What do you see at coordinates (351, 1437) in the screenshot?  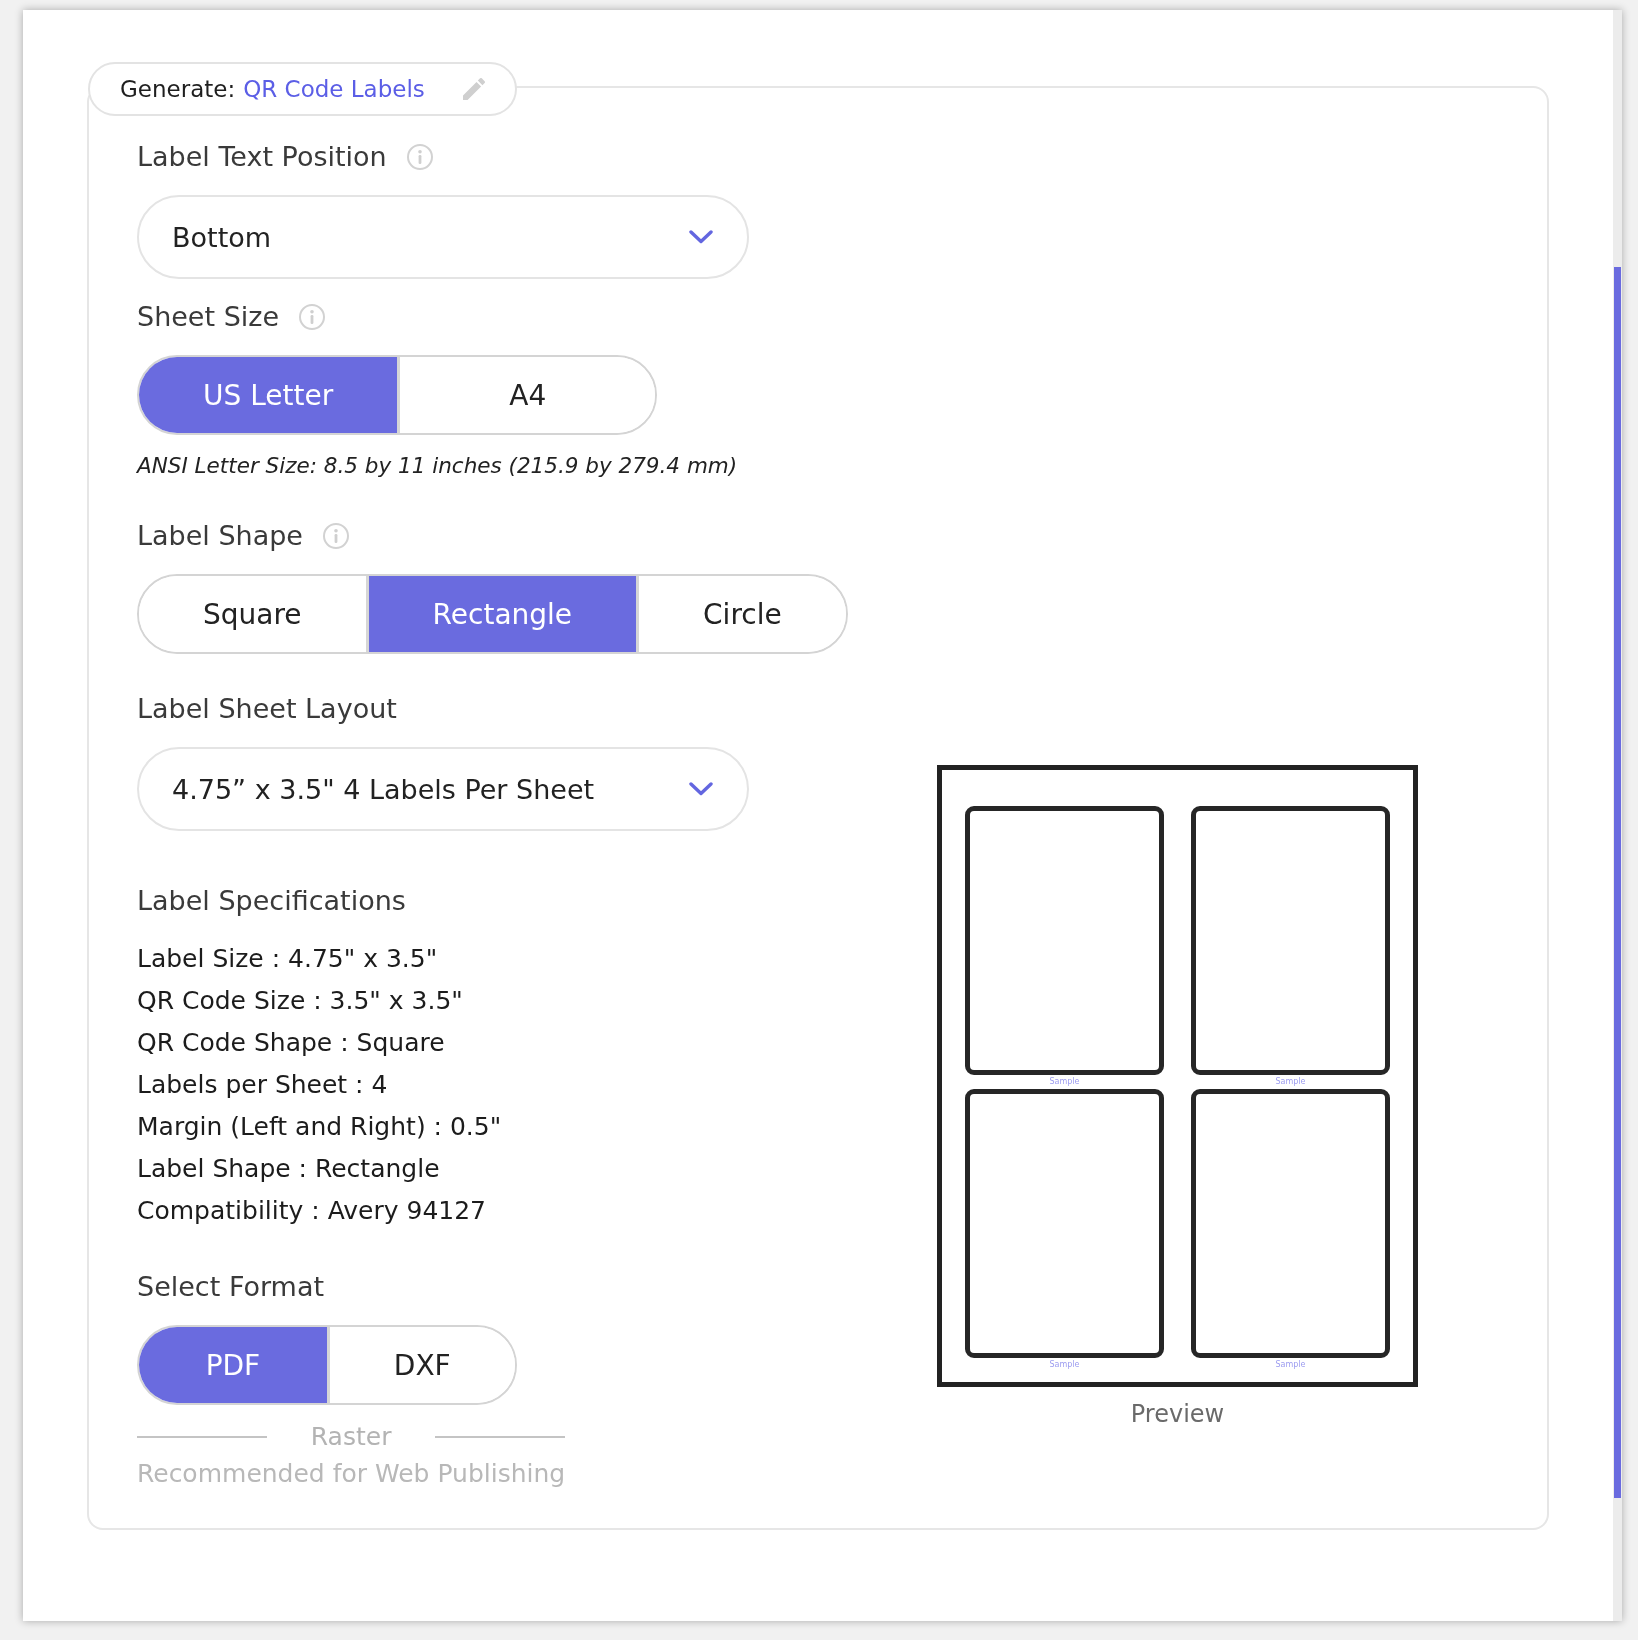 I see `format-category-heading: Raster` at bounding box center [351, 1437].